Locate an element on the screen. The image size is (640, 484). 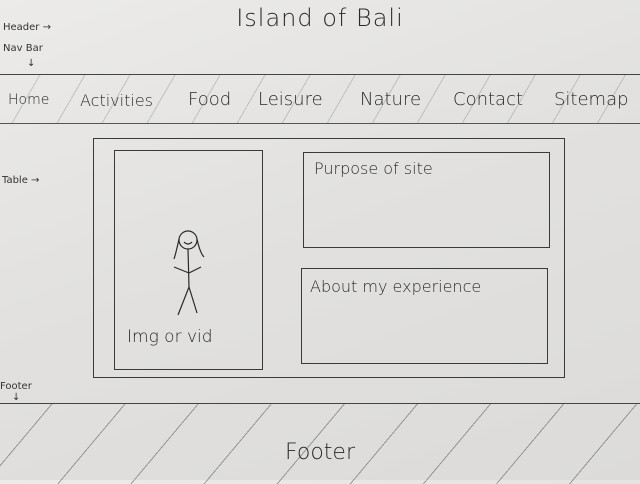
table-annotation: Table → is located at coordinates (21, 180).